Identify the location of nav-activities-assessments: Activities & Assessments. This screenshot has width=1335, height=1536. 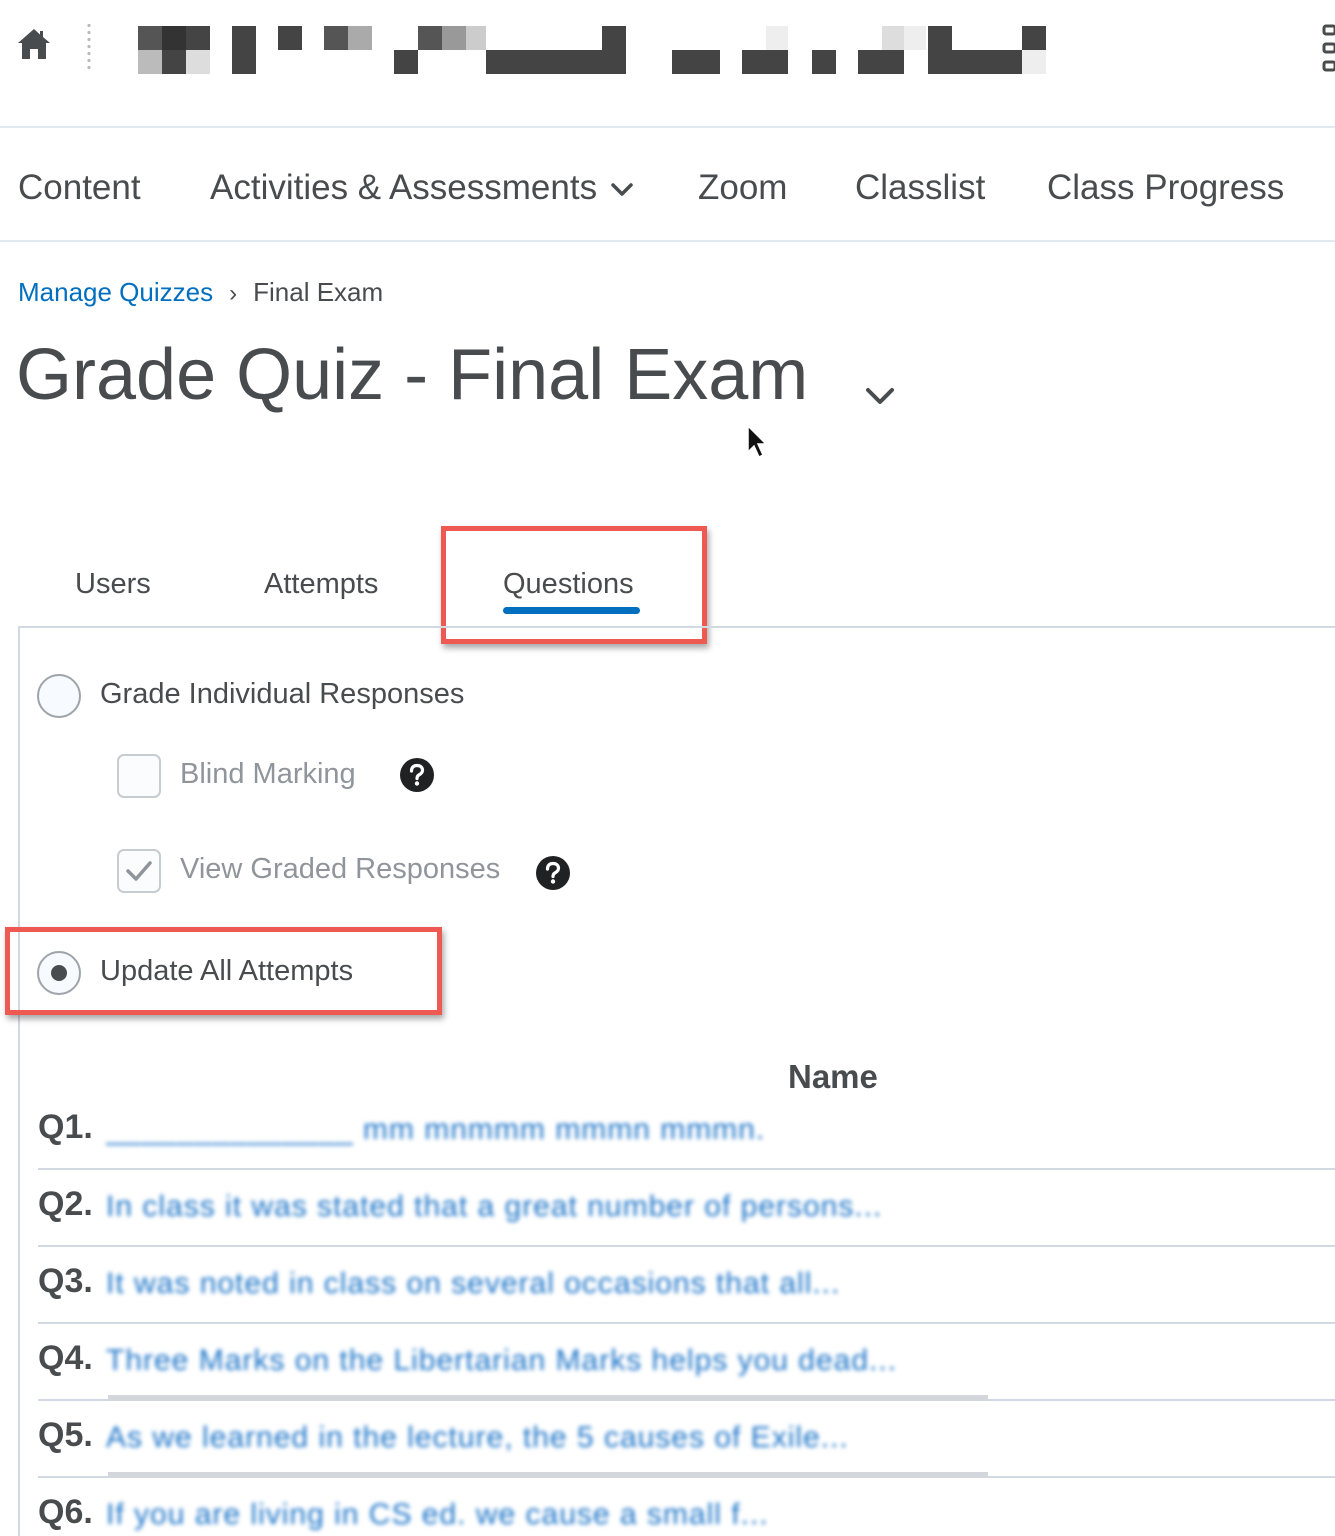
(421, 188).